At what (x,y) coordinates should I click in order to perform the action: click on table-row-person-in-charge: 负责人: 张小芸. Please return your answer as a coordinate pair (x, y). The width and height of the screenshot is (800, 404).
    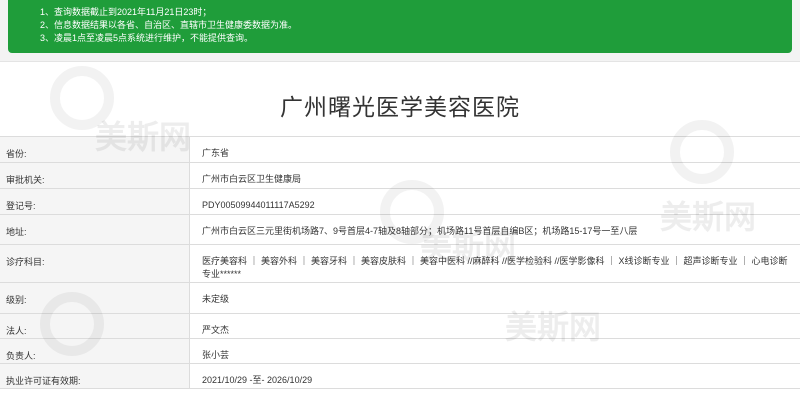
    Looking at the image, I should click on (400, 351).